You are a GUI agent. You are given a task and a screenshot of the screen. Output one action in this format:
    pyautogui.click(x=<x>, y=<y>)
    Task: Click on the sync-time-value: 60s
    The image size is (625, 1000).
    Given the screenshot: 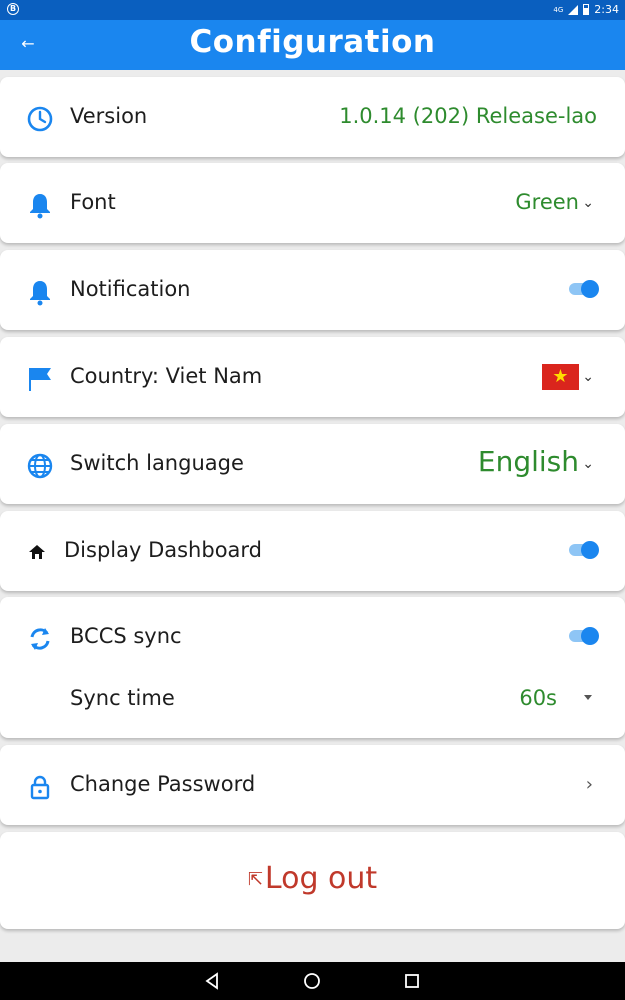 What is the action you would take?
    pyautogui.click(x=538, y=698)
    